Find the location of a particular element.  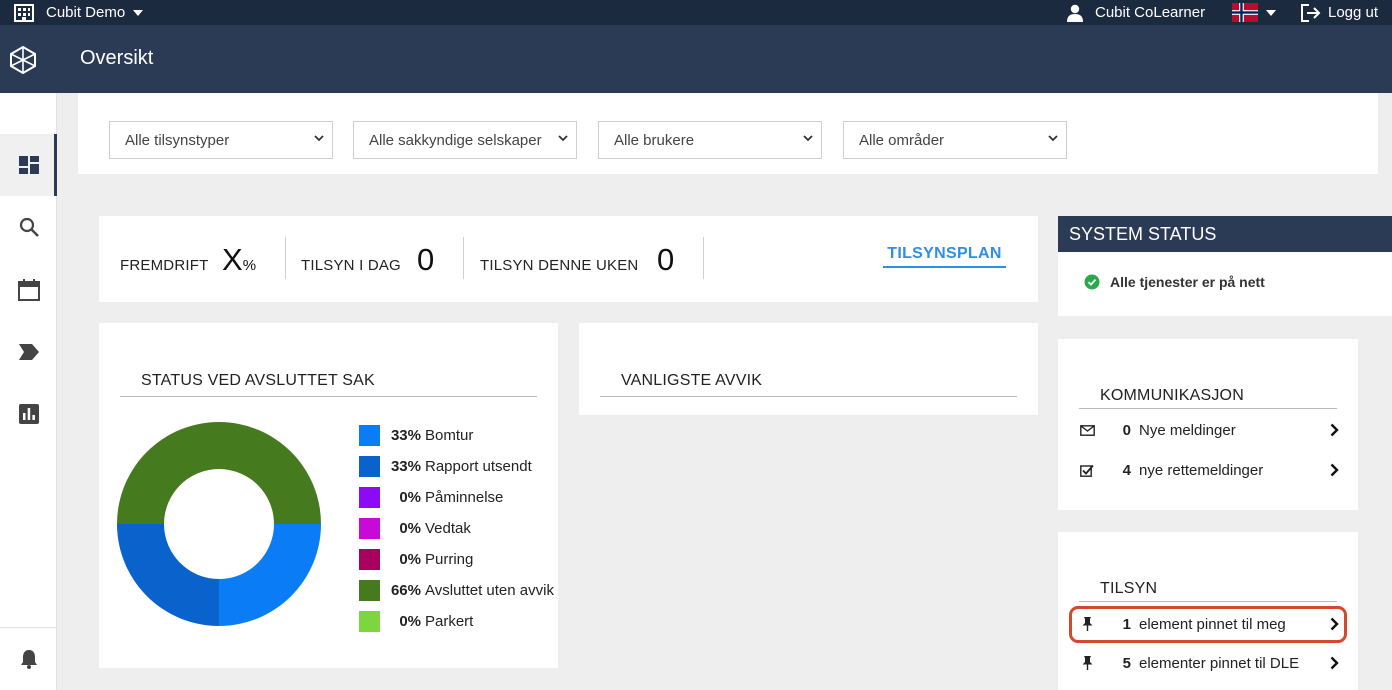

page-title: Oversikt is located at coordinates (117, 58).